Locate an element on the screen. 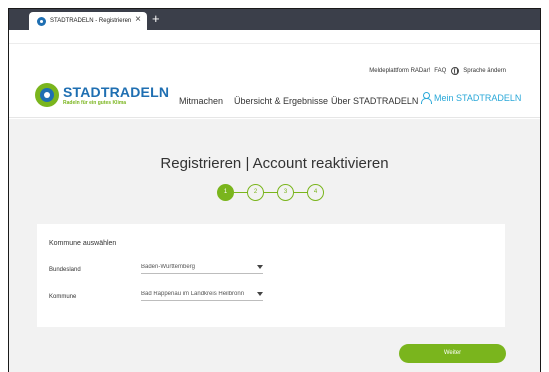 The width and height of the screenshot is (549, 372). nav-mitmachen: Mitmachen is located at coordinates (201, 101).